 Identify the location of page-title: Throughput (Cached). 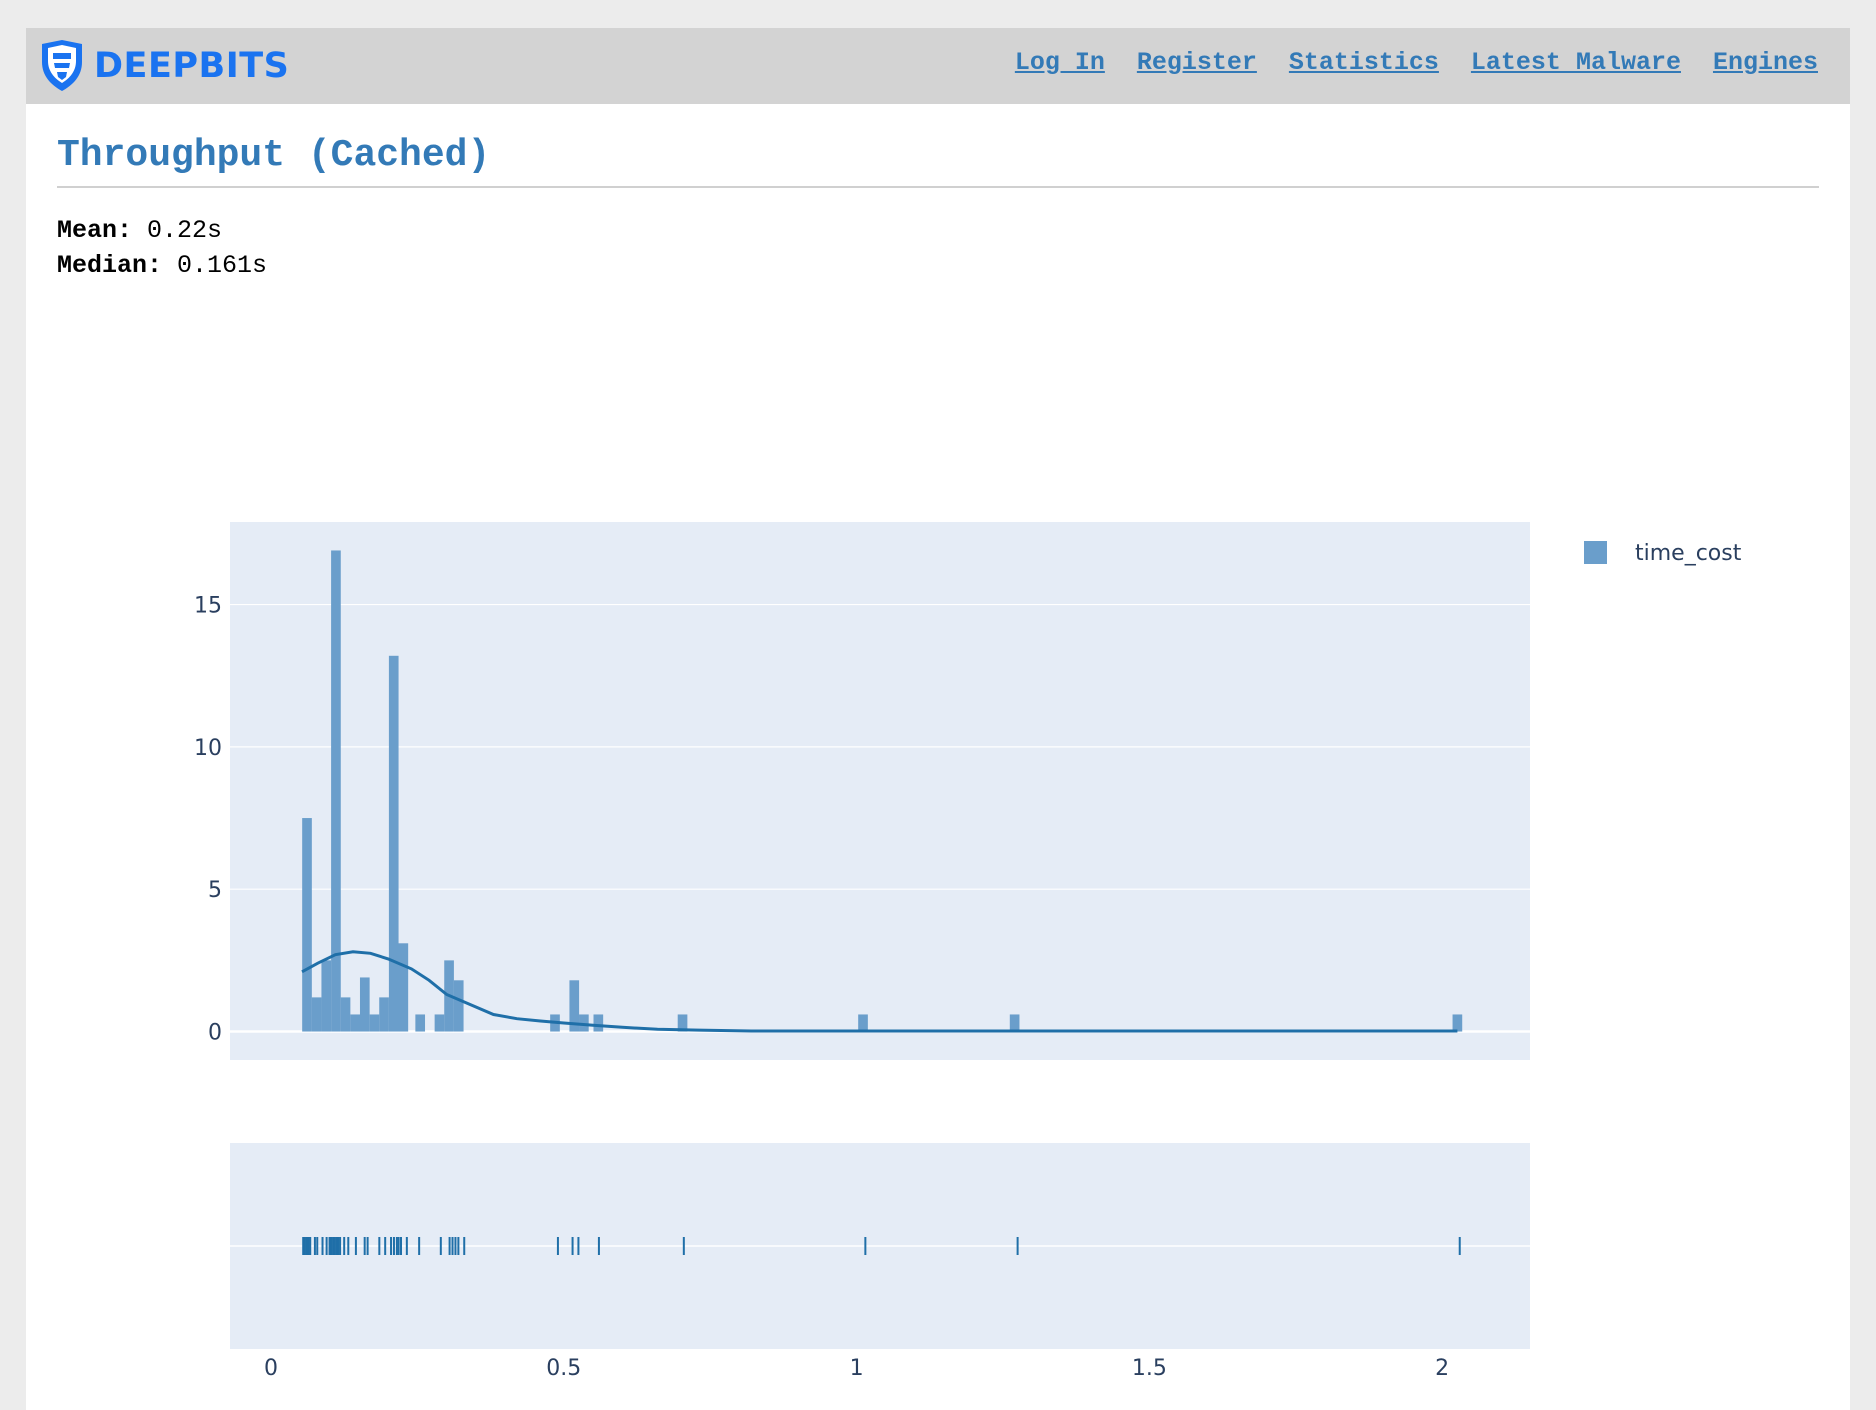
(274, 155).